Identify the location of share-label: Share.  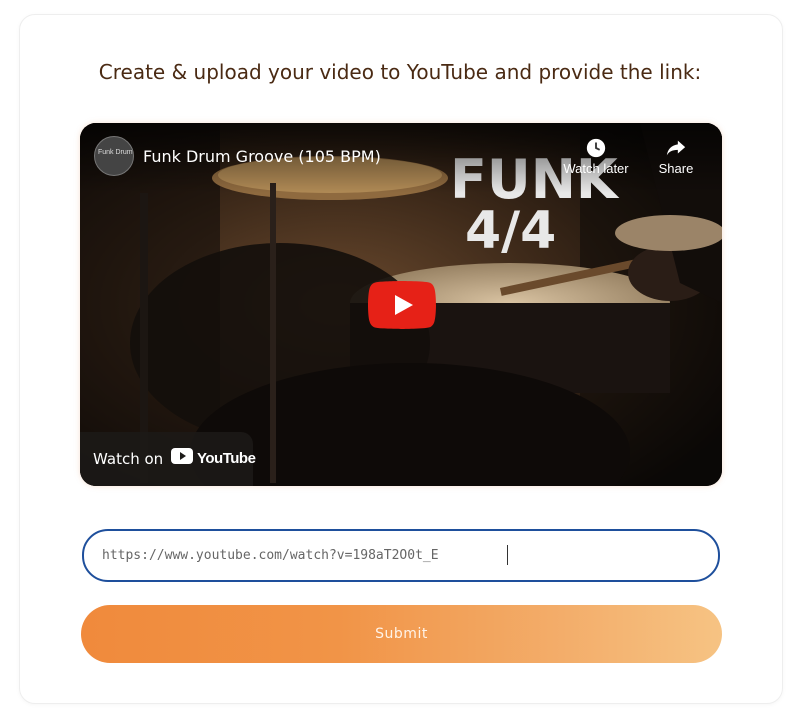
(676, 168).